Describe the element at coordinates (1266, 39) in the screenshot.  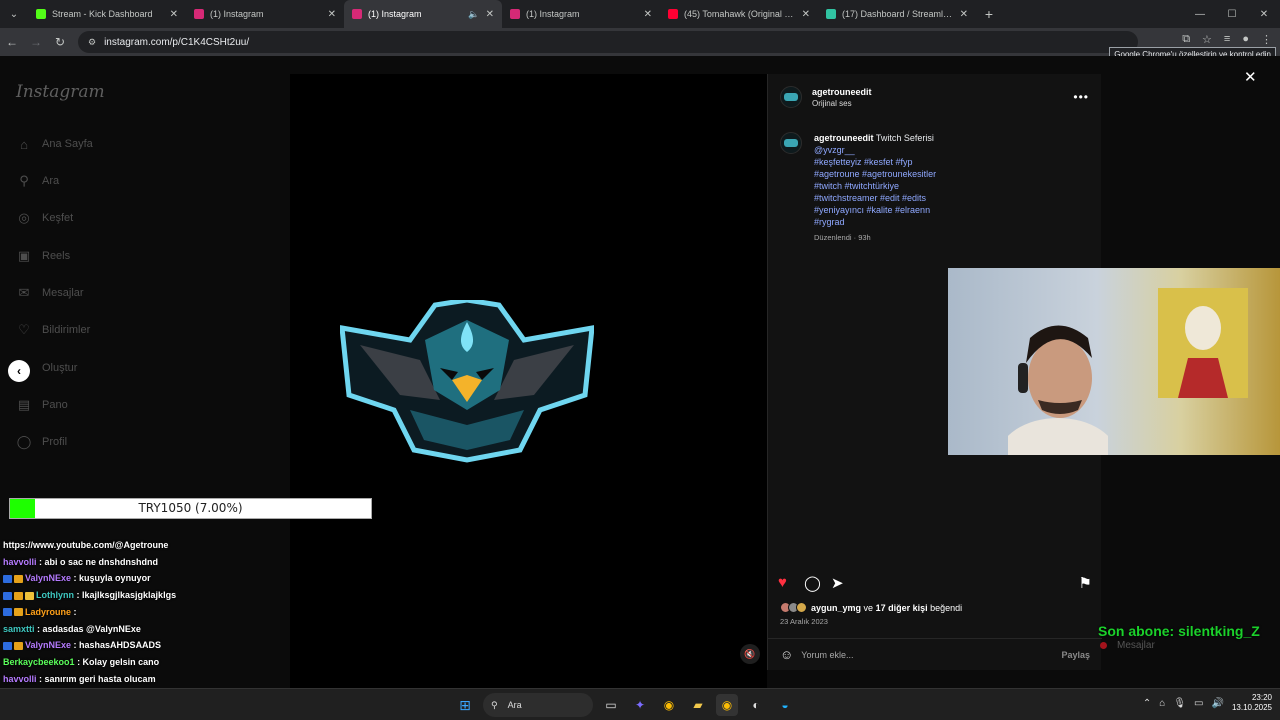
I see `chrome-menu-icon: ⋮` at that location.